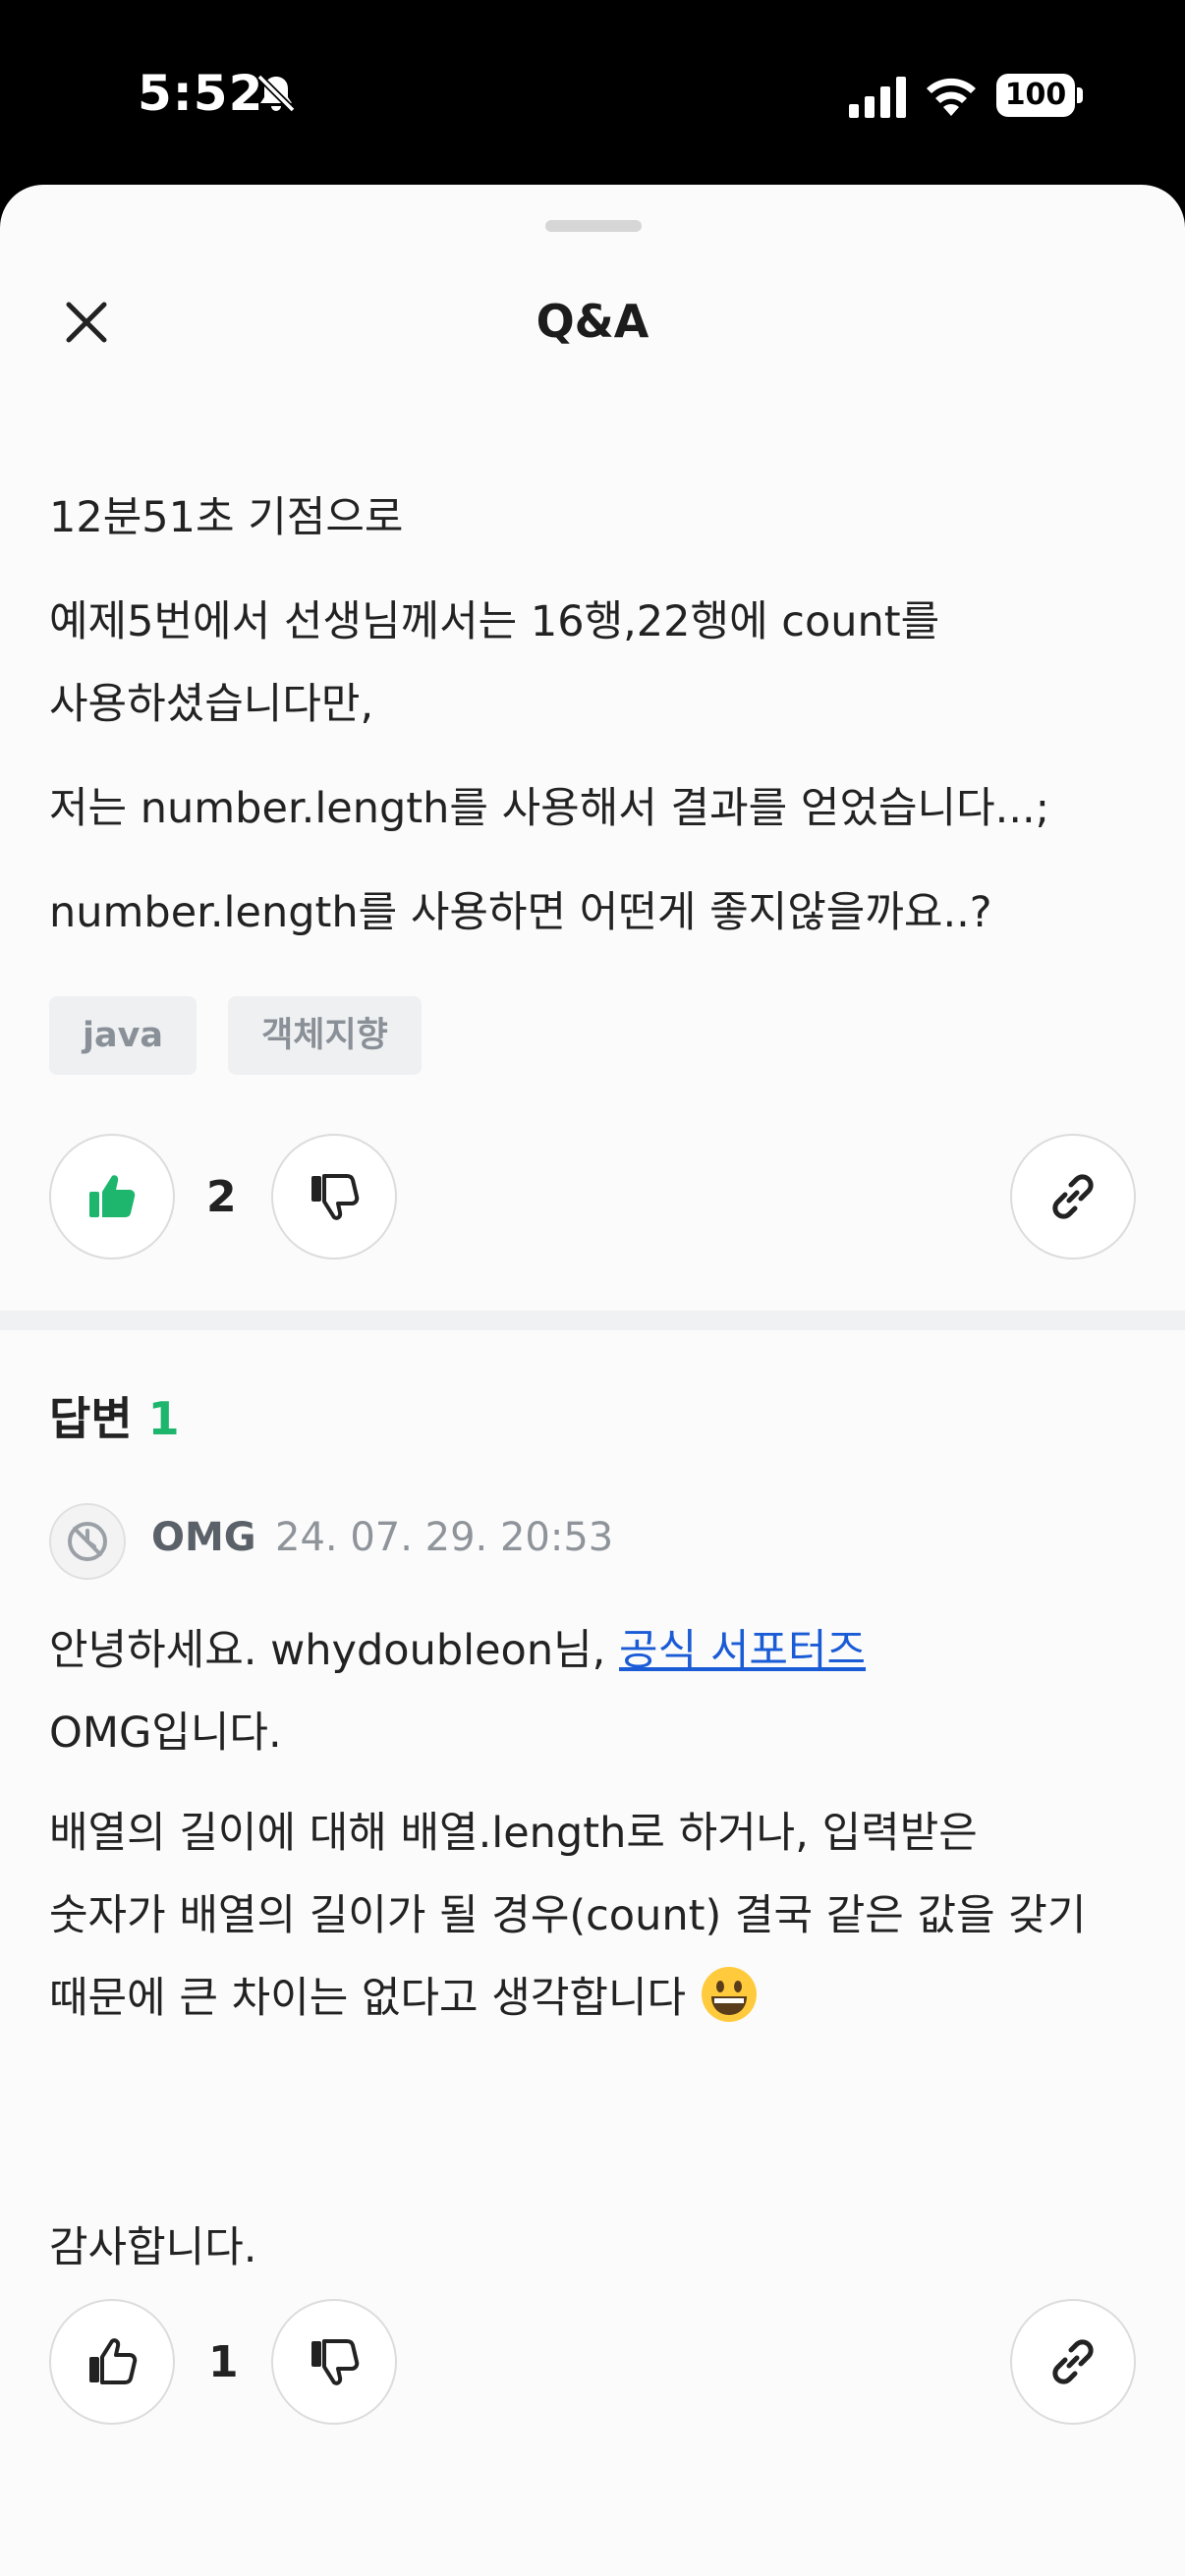 The height and width of the screenshot is (2576, 1185). What do you see at coordinates (201, 93) in the screenshot?
I see `status-time: 5:52` at bounding box center [201, 93].